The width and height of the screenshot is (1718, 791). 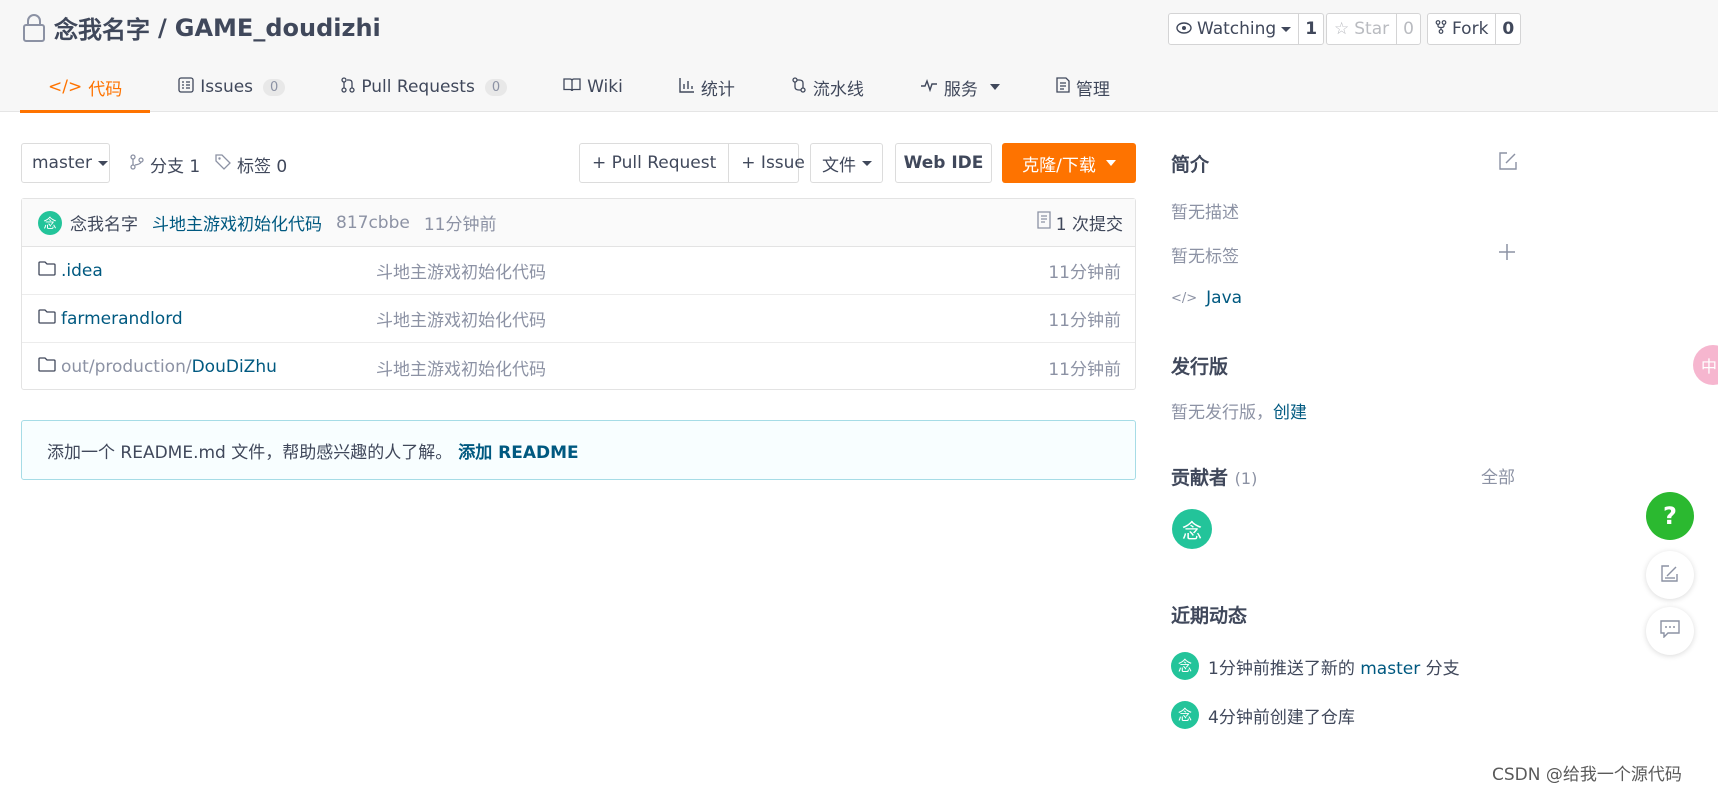 What do you see at coordinates (34, 28) in the screenshot?
I see `lock-icon` at bounding box center [34, 28].